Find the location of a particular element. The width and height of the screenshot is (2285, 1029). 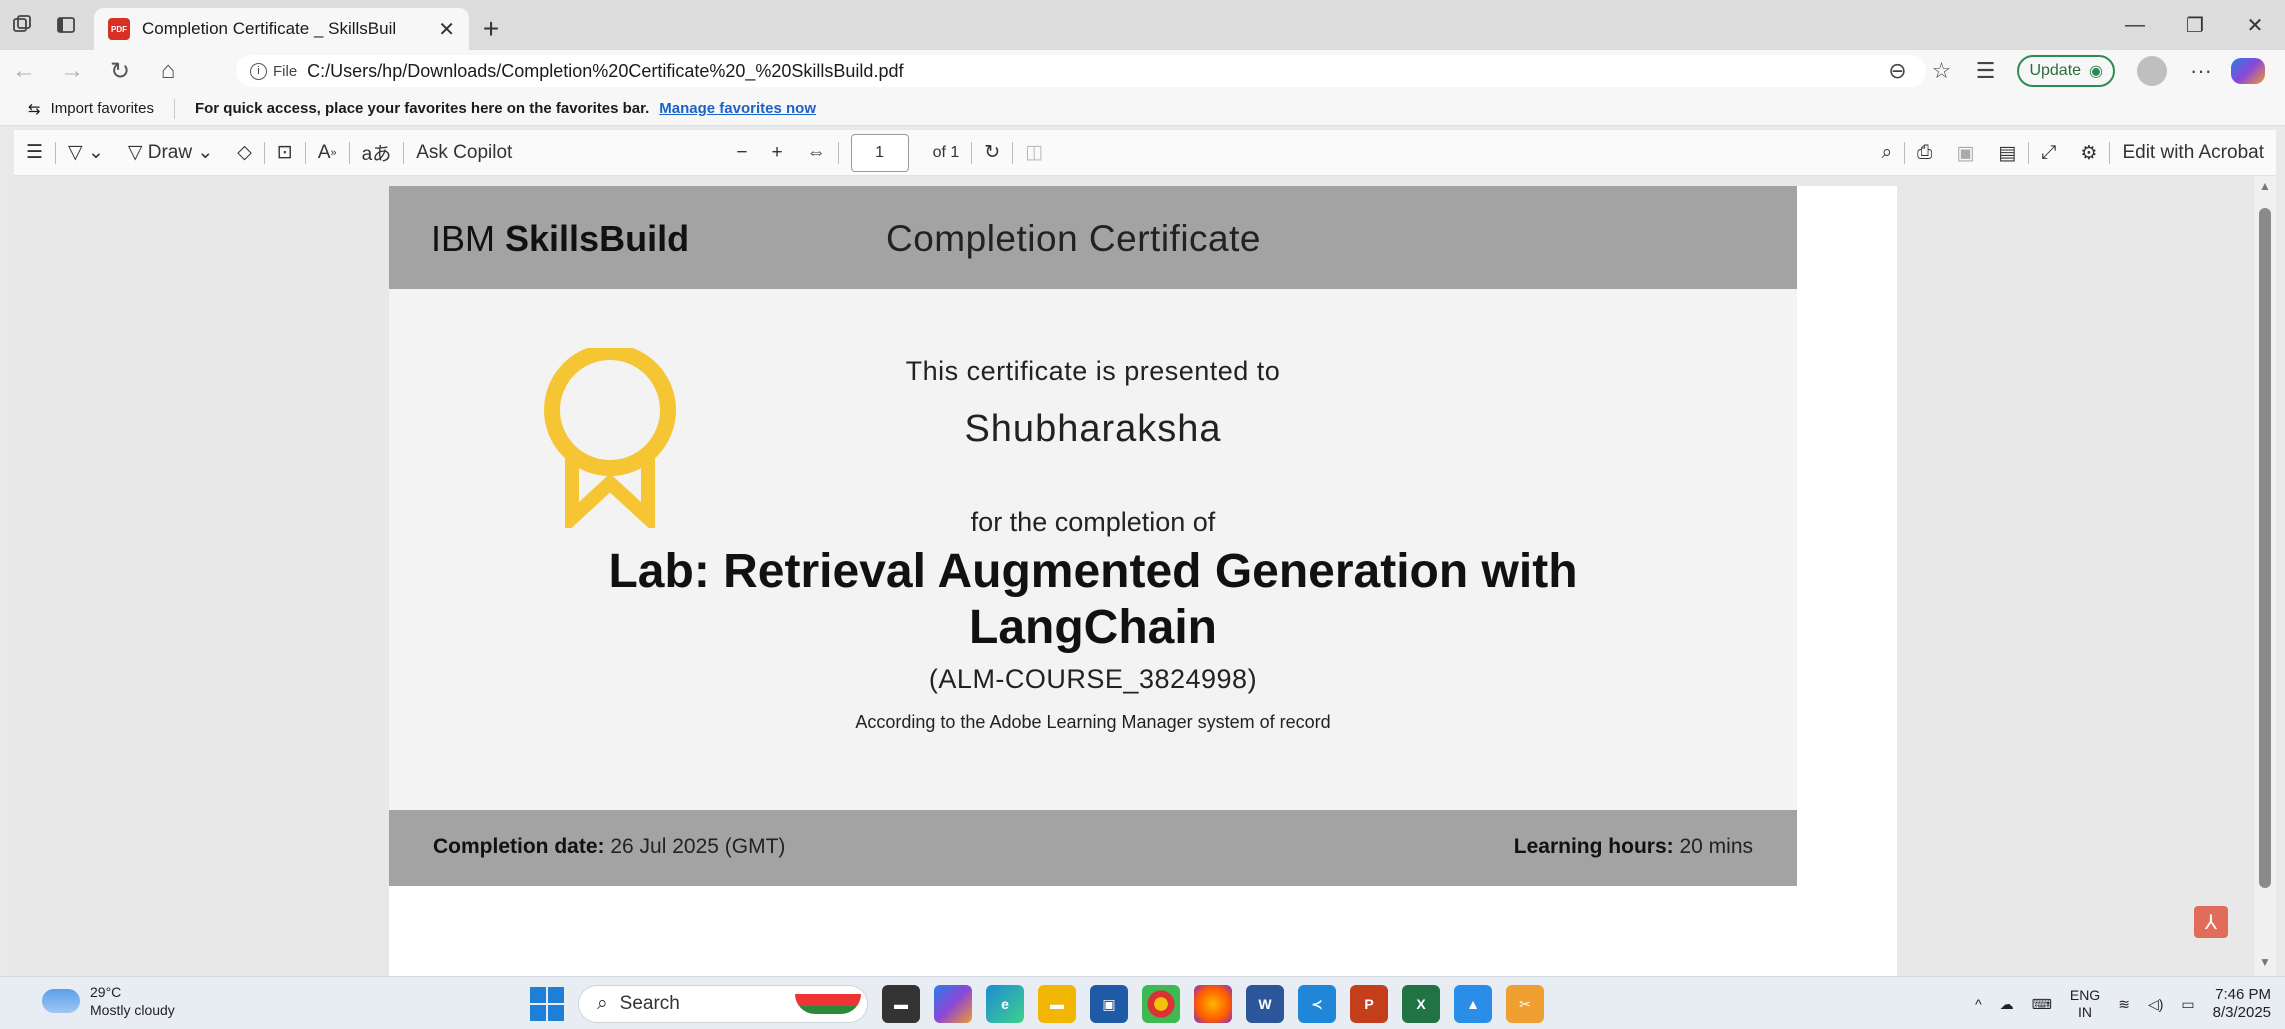

save-icon: ▣ is located at coordinates (1965, 153).